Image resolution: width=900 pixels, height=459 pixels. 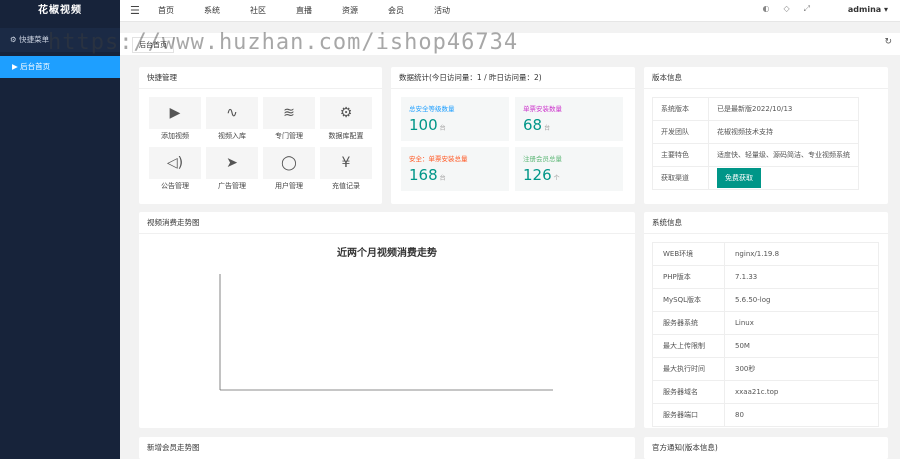 What do you see at coordinates (260, 78) in the screenshot?
I see `quick-card-title: 快捷管理` at bounding box center [260, 78].